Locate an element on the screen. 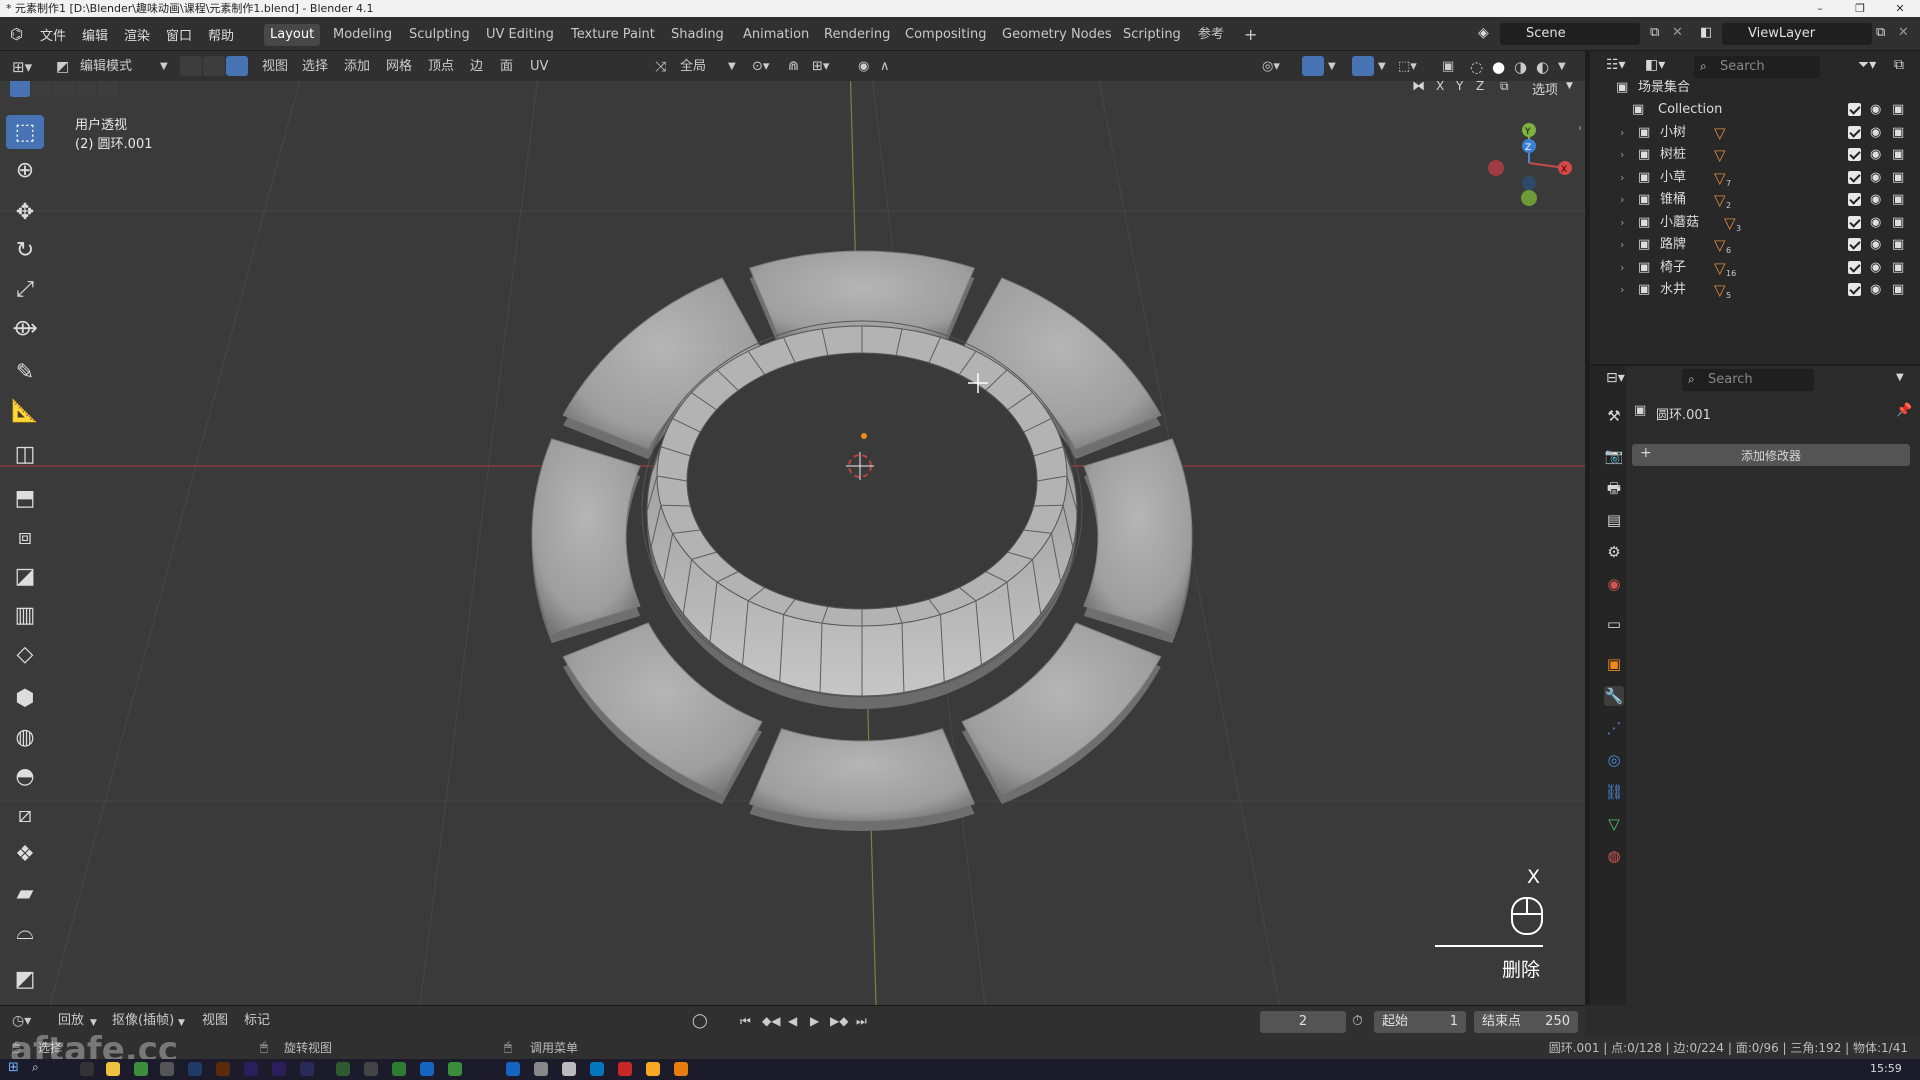  visibility-icon: ◎▾ is located at coordinates (1271, 67).